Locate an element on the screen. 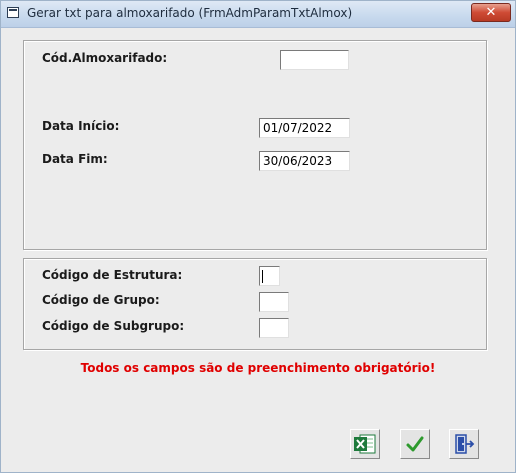  close-button: ✕ is located at coordinates (491, 12).